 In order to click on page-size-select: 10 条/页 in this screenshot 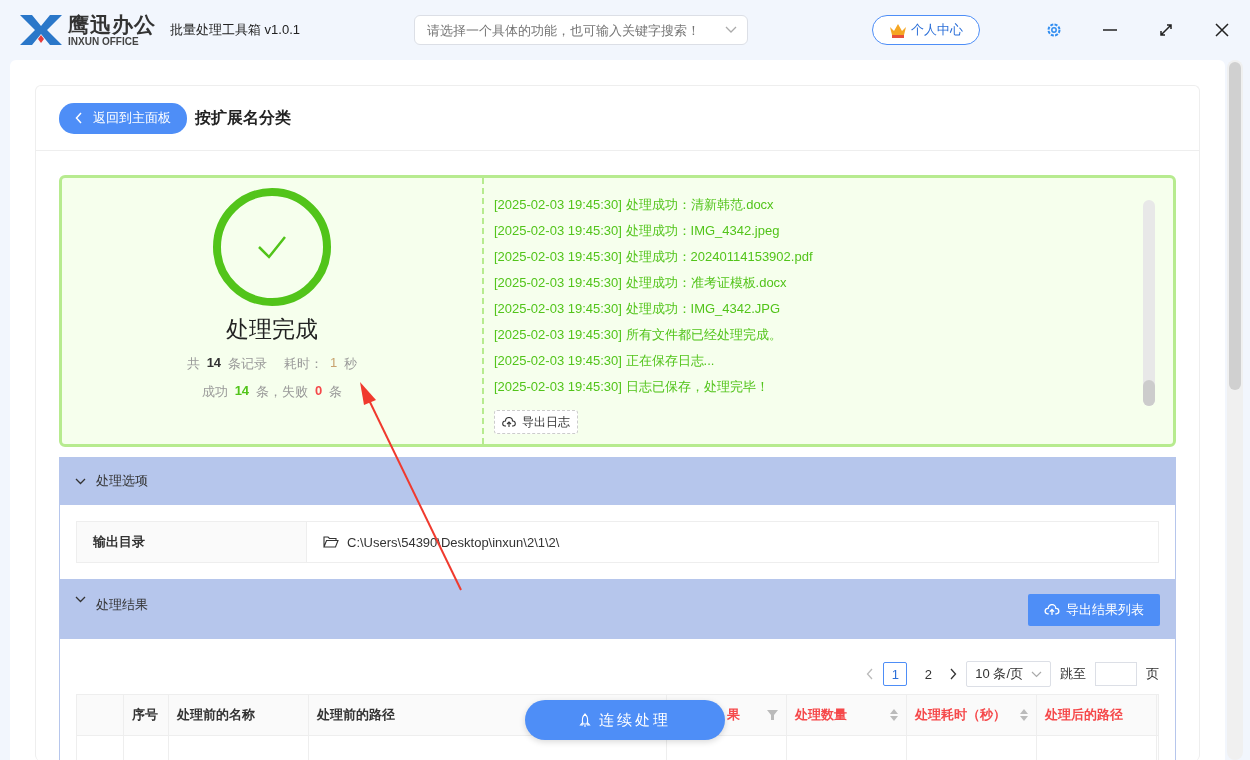, I will do `click(1008, 674)`.